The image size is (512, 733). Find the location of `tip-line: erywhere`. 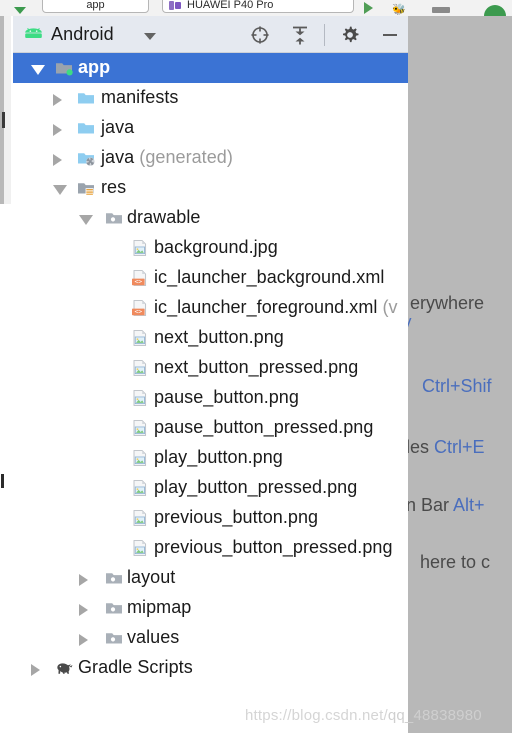

tip-line: erywhere is located at coordinates (447, 303).